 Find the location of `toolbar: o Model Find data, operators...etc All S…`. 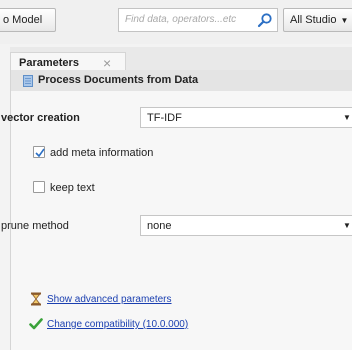

toolbar: o Model Find data, operators...etc All S… is located at coordinates (176, 22).